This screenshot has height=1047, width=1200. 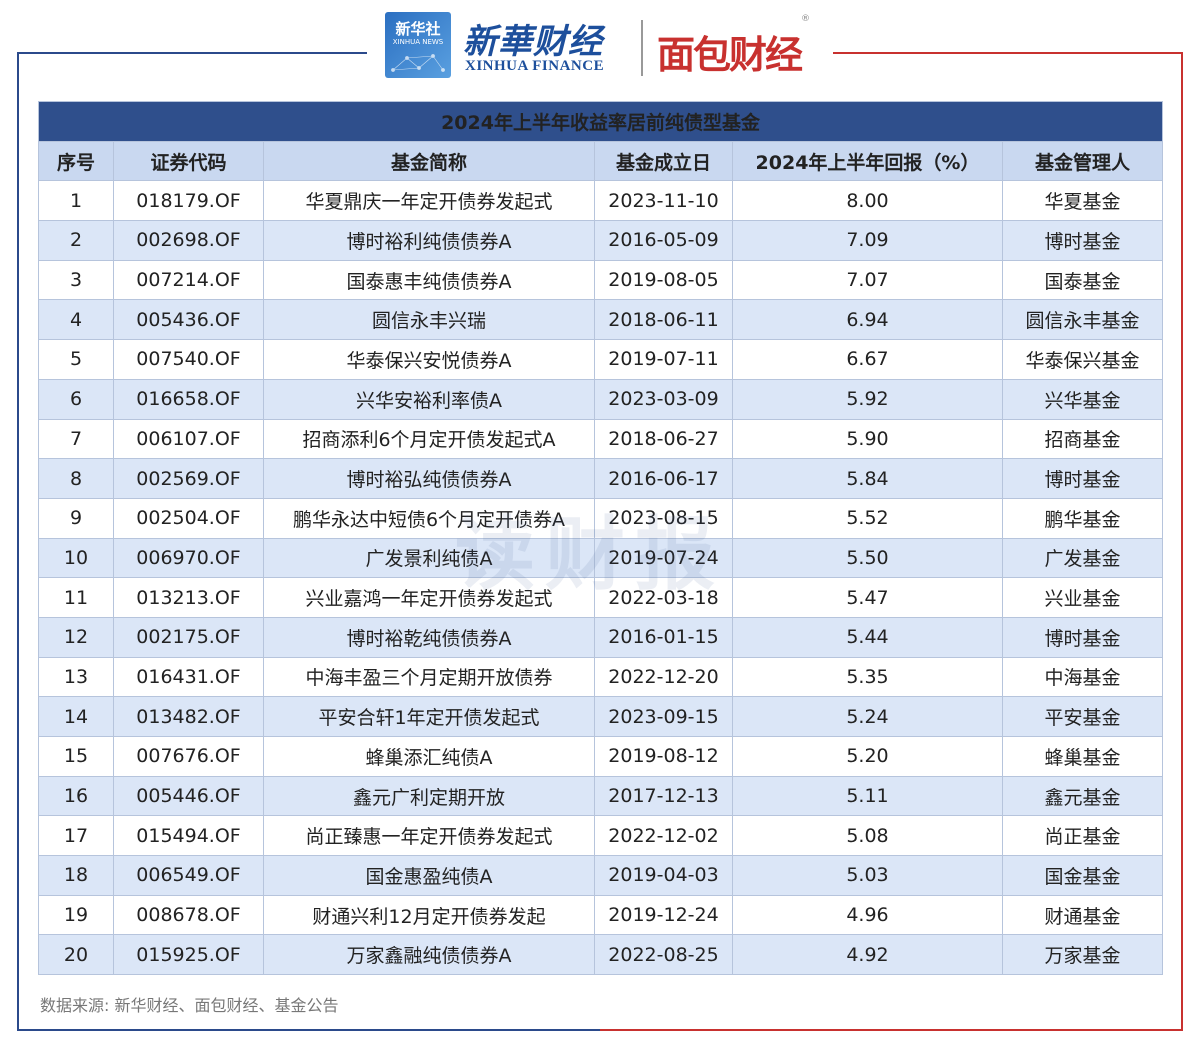 What do you see at coordinates (76, 677) in the screenshot?
I see `cell-col-index: 13` at bounding box center [76, 677].